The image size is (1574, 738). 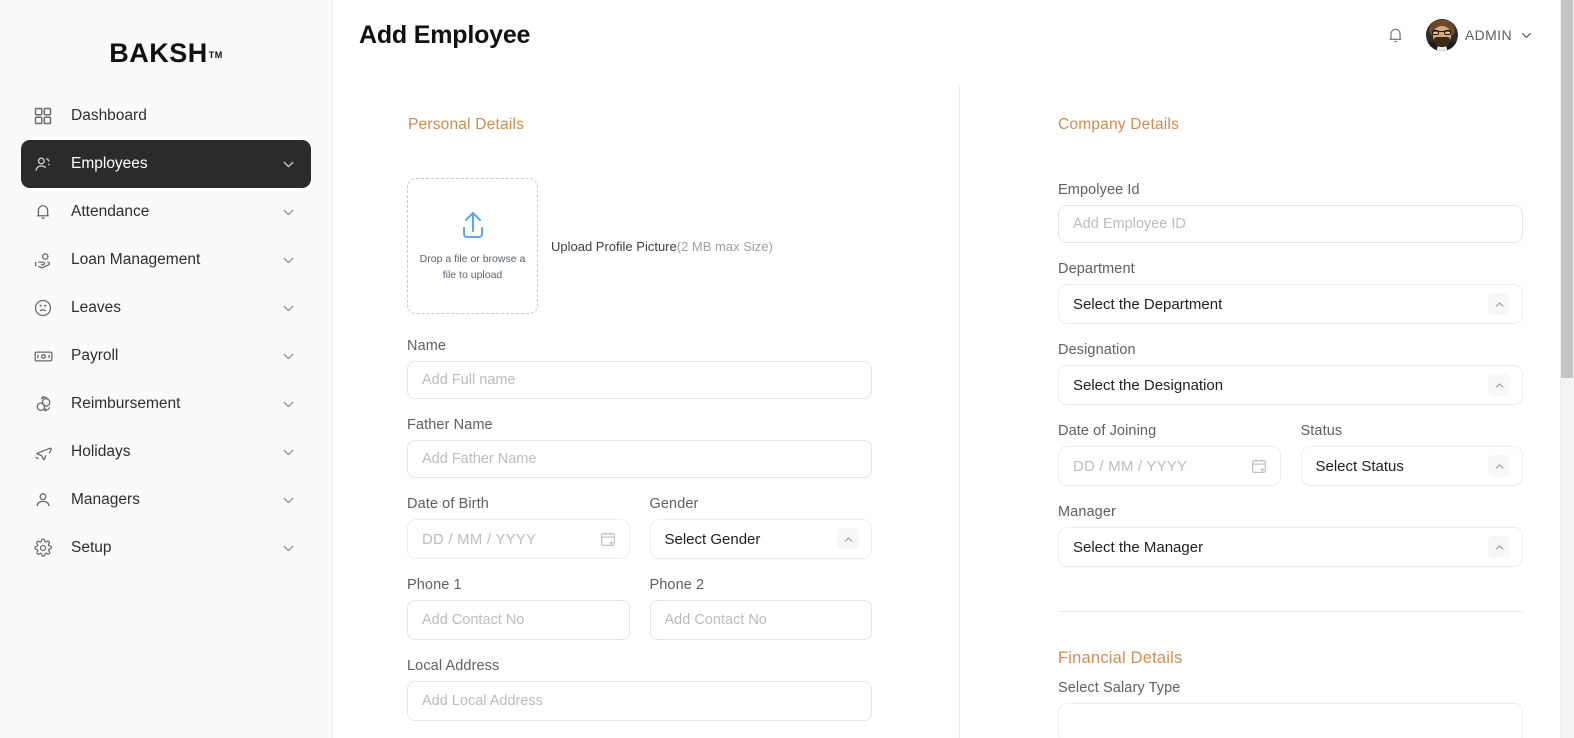 I want to click on banknote-icon, so click(x=43, y=356).